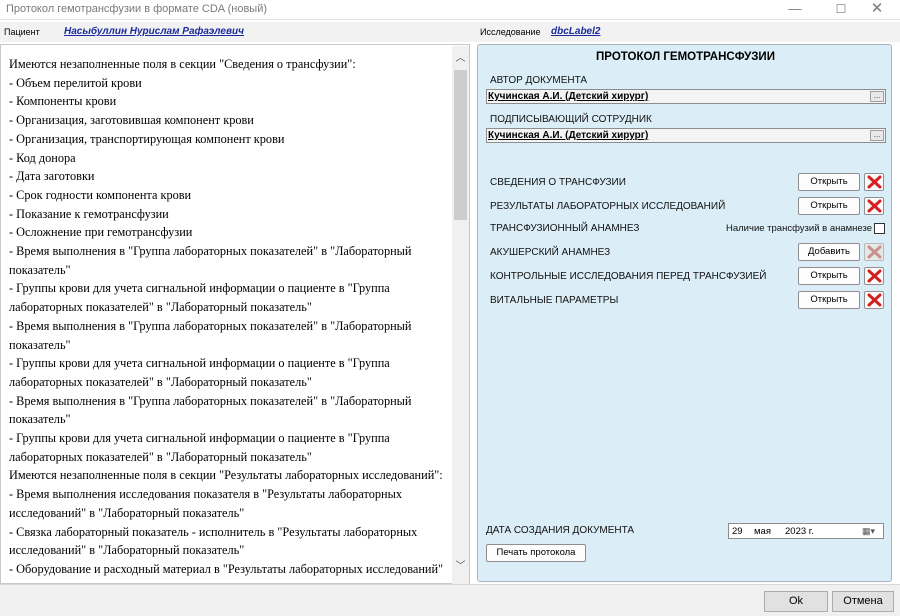 This screenshot has width=900, height=616. I want to click on control-delete-button, so click(874, 276).